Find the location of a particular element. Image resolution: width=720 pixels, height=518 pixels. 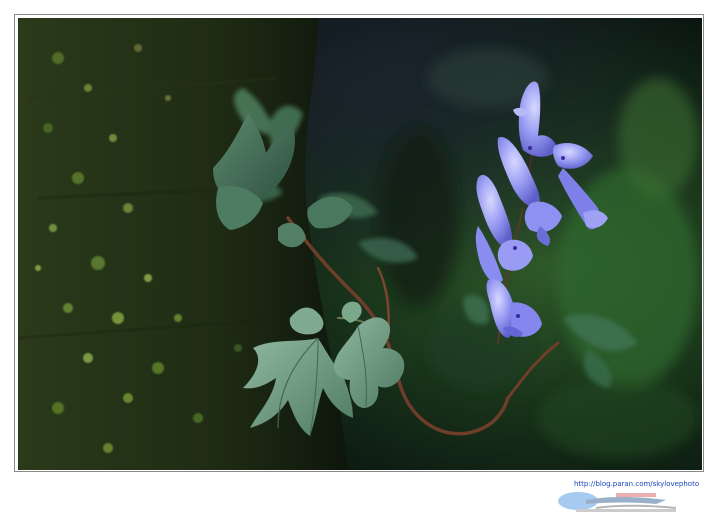

watermark-logo is located at coordinates (617, 502).